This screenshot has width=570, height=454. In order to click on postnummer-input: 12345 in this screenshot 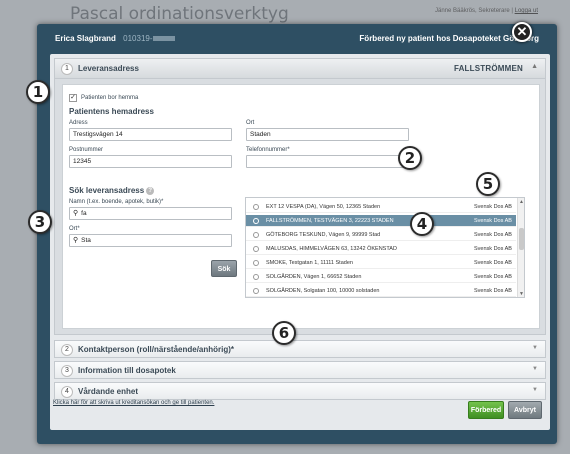, I will do `click(150, 161)`.